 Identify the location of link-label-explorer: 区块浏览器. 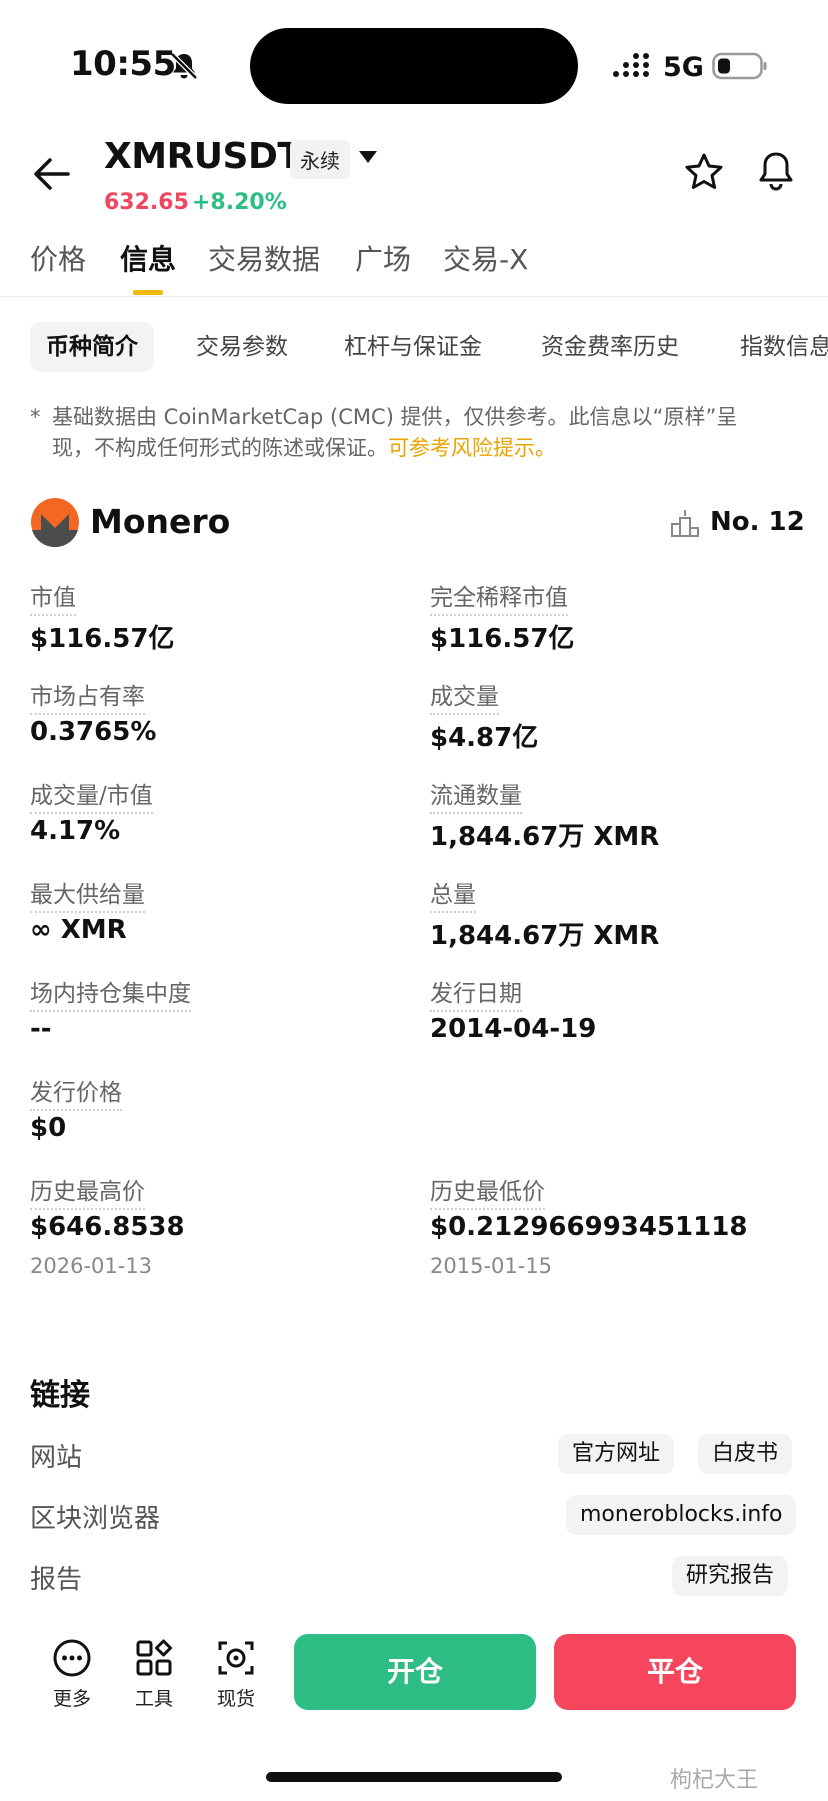
(95, 1519).